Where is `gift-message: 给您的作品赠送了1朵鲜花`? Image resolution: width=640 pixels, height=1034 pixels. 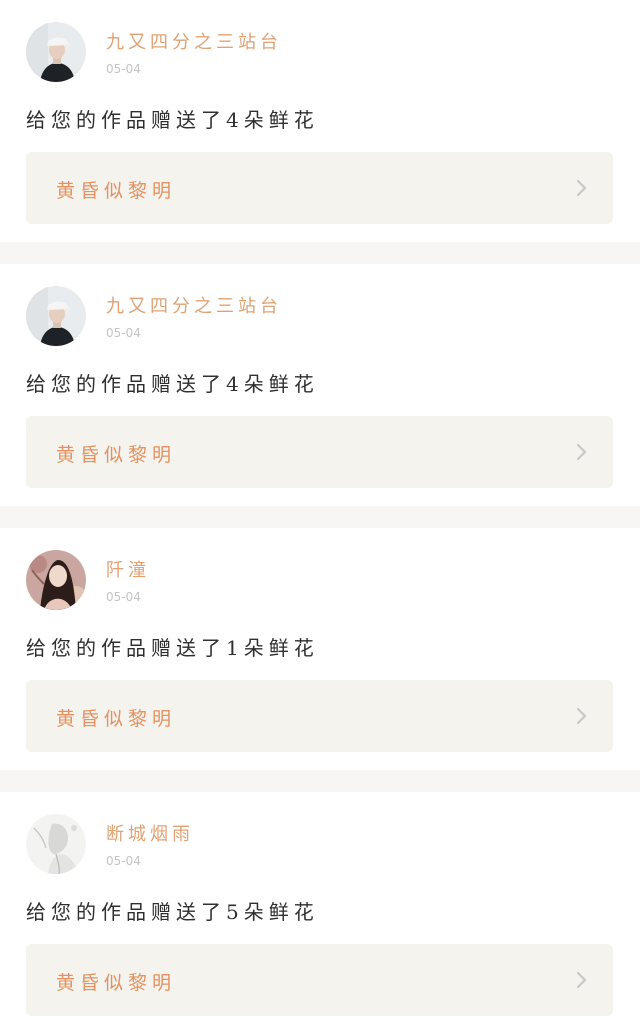 gift-message: 给您的作品赠送了1朵鲜花 is located at coordinates (172, 648).